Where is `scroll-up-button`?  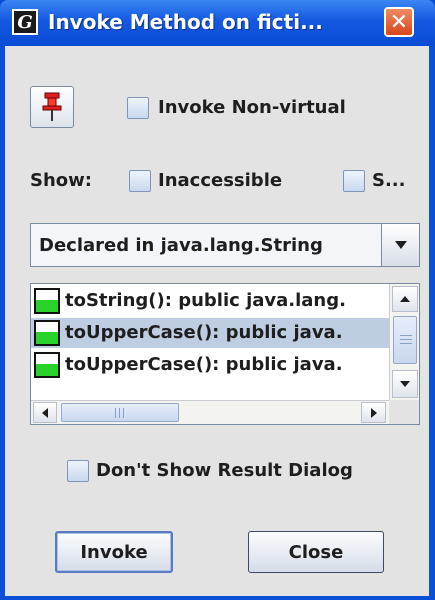 scroll-up-button is located at coordinates (405, 299).